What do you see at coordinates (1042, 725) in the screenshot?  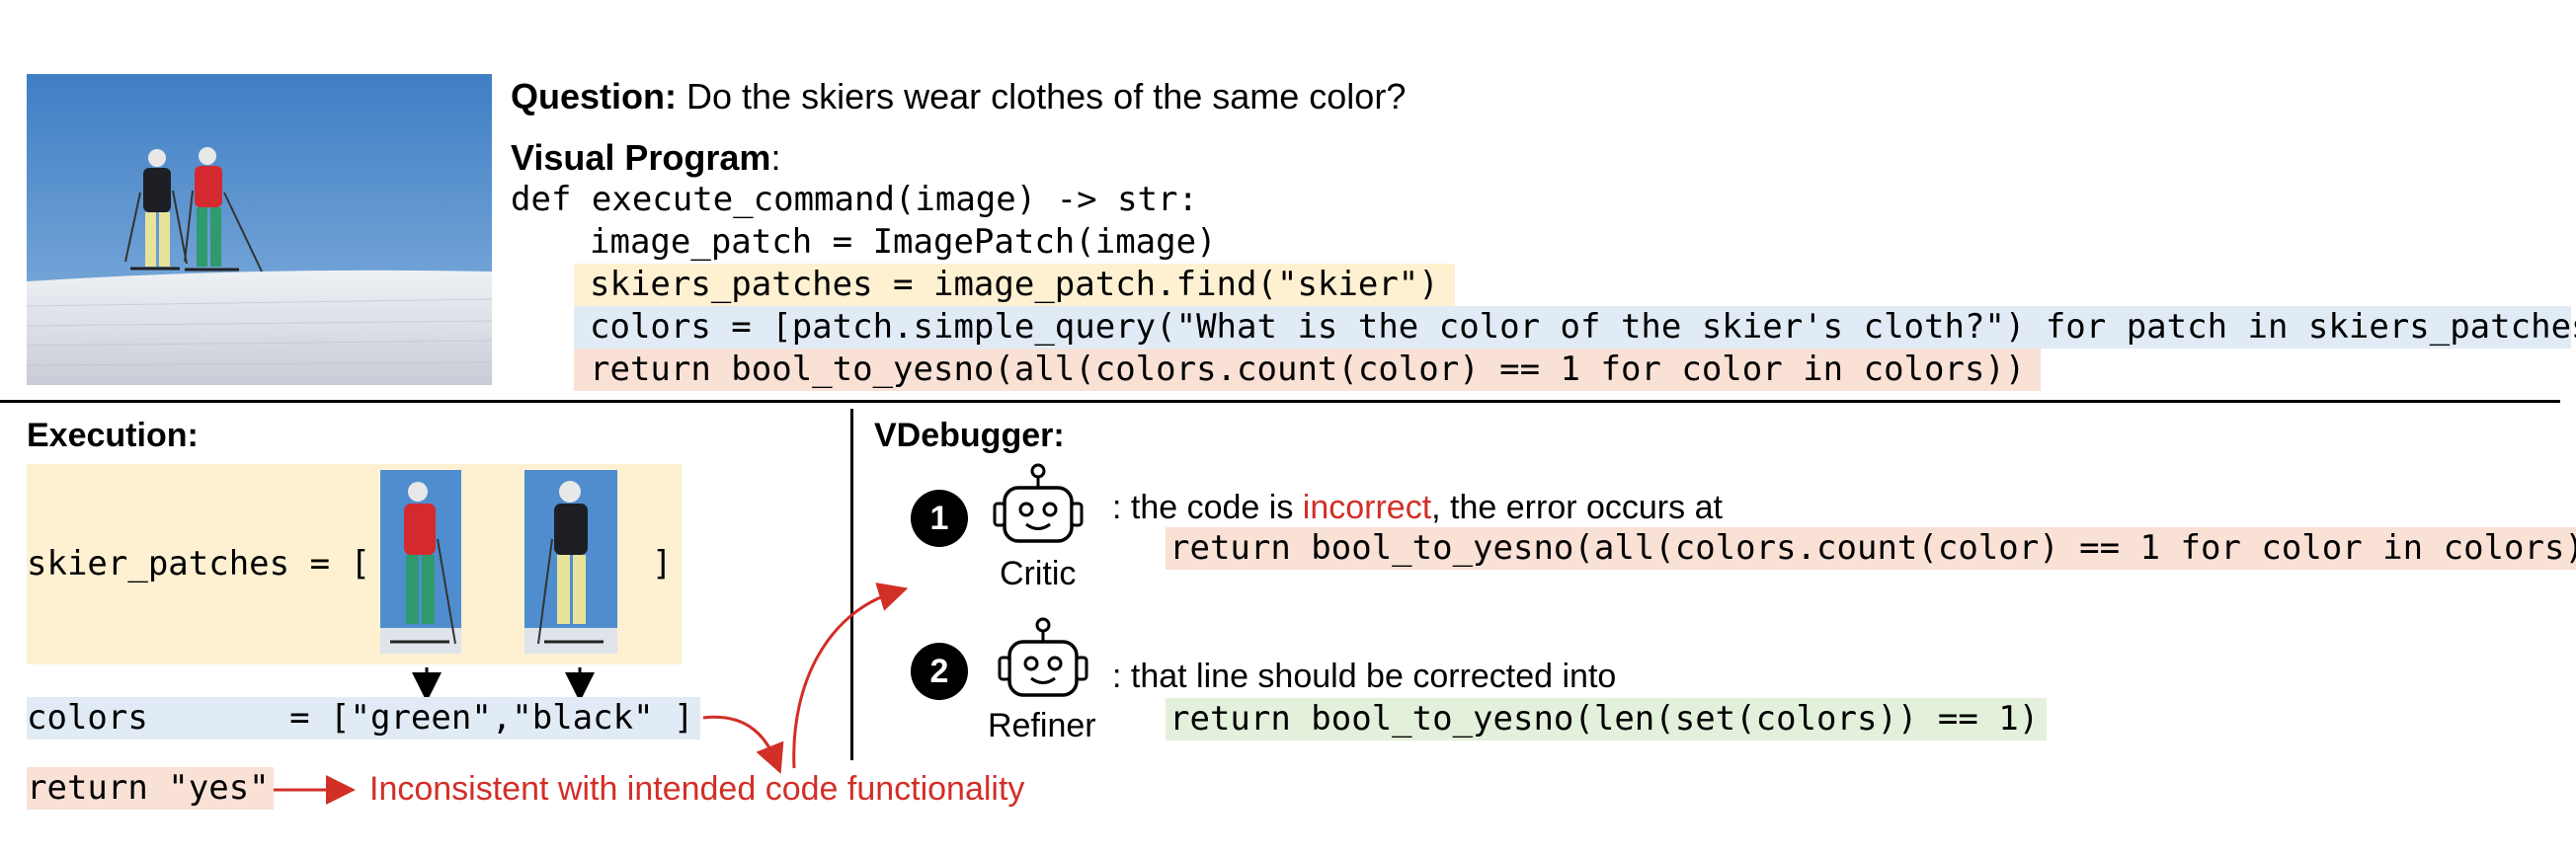 I see `refiner-label: Refiner` at bounding box center [1042, 725].